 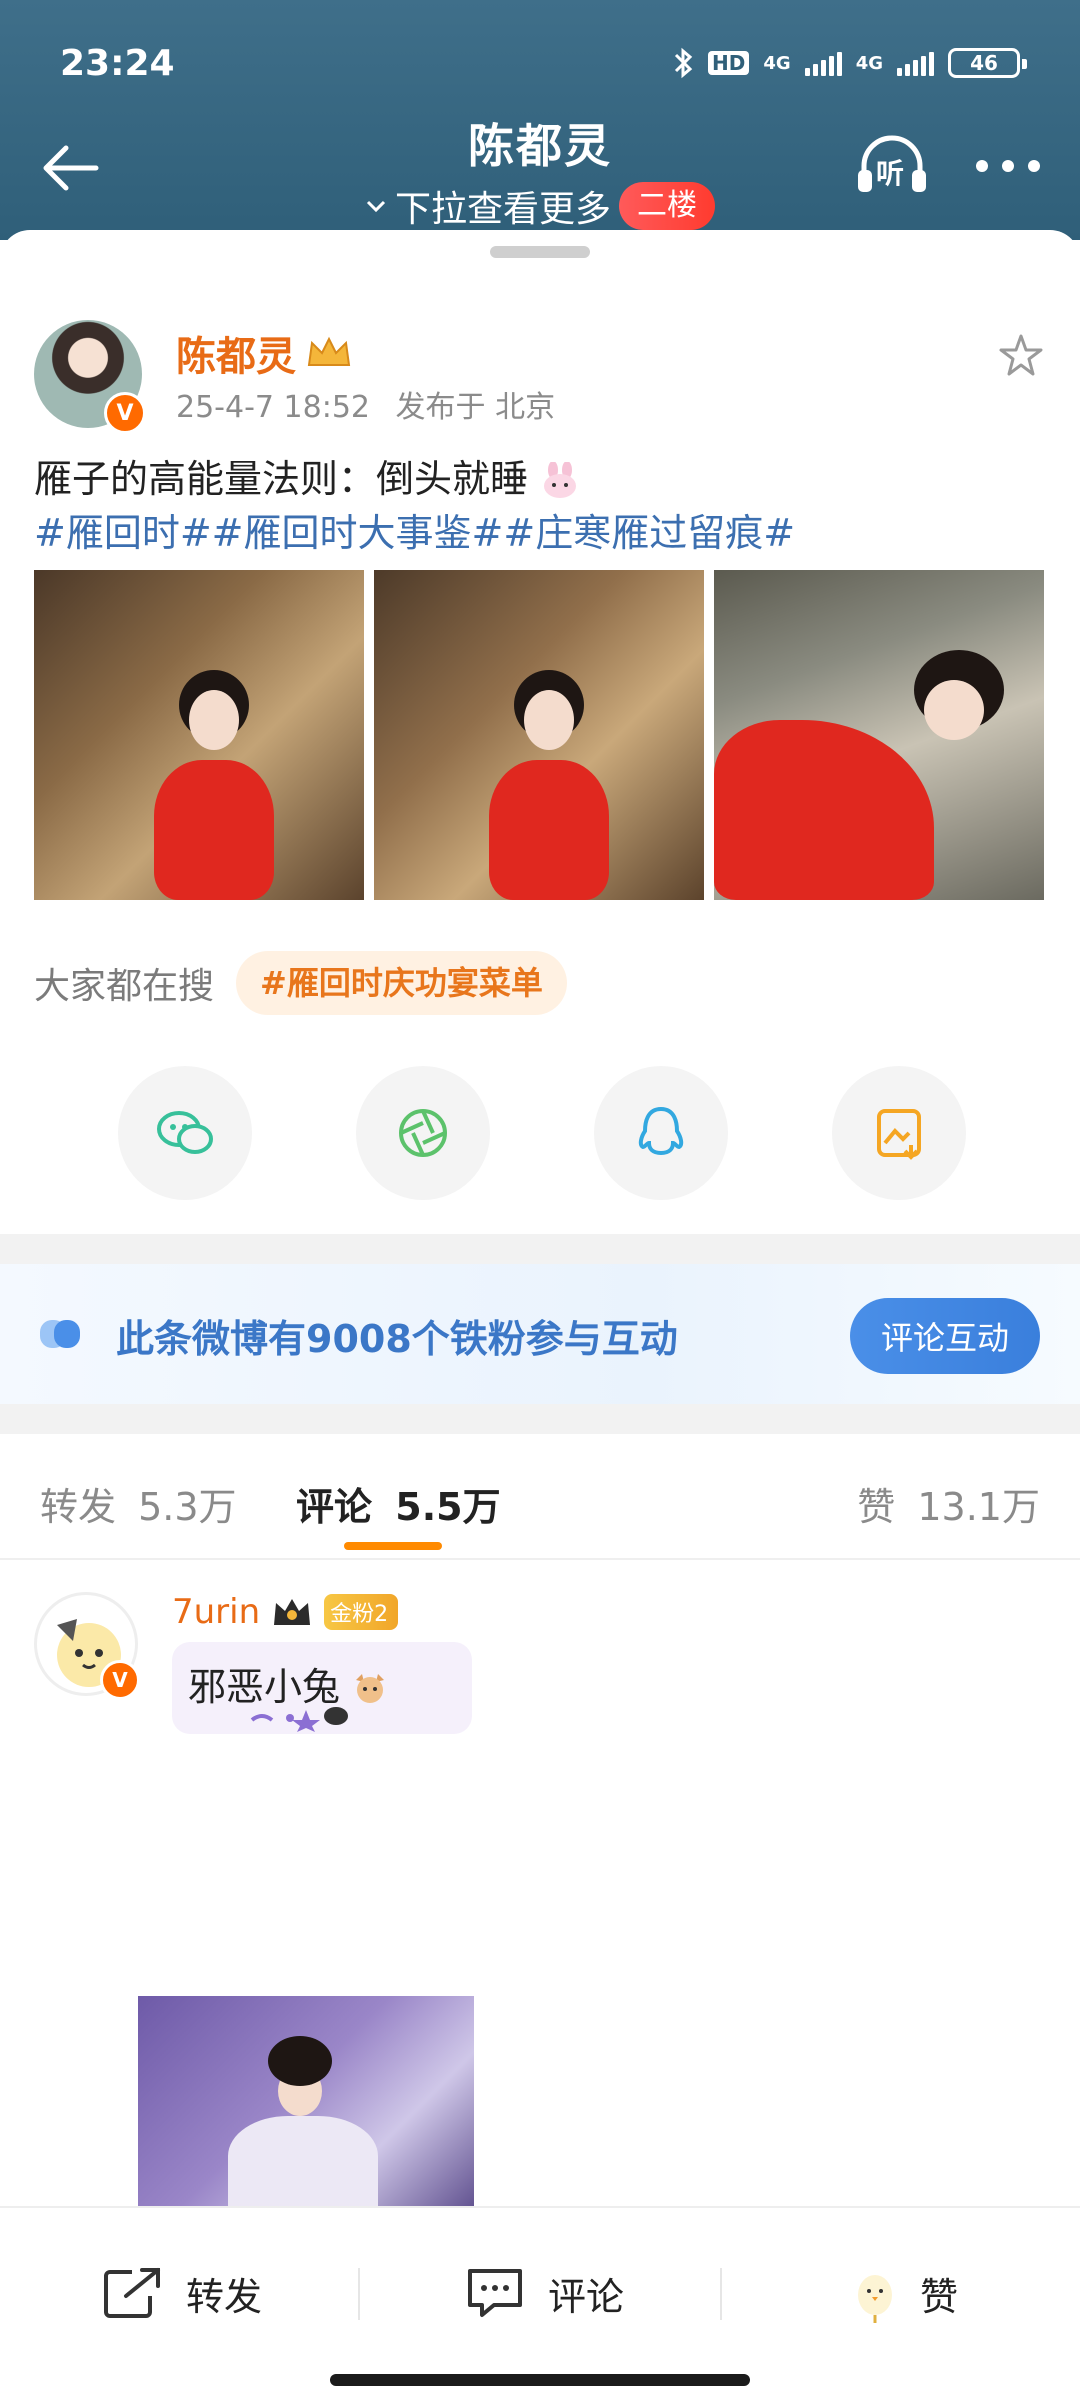 What do you see at coordinates (334, 1507) in the screenshot?
I see `tab-comment-label: 评论` at bounding box center [334, 1507].